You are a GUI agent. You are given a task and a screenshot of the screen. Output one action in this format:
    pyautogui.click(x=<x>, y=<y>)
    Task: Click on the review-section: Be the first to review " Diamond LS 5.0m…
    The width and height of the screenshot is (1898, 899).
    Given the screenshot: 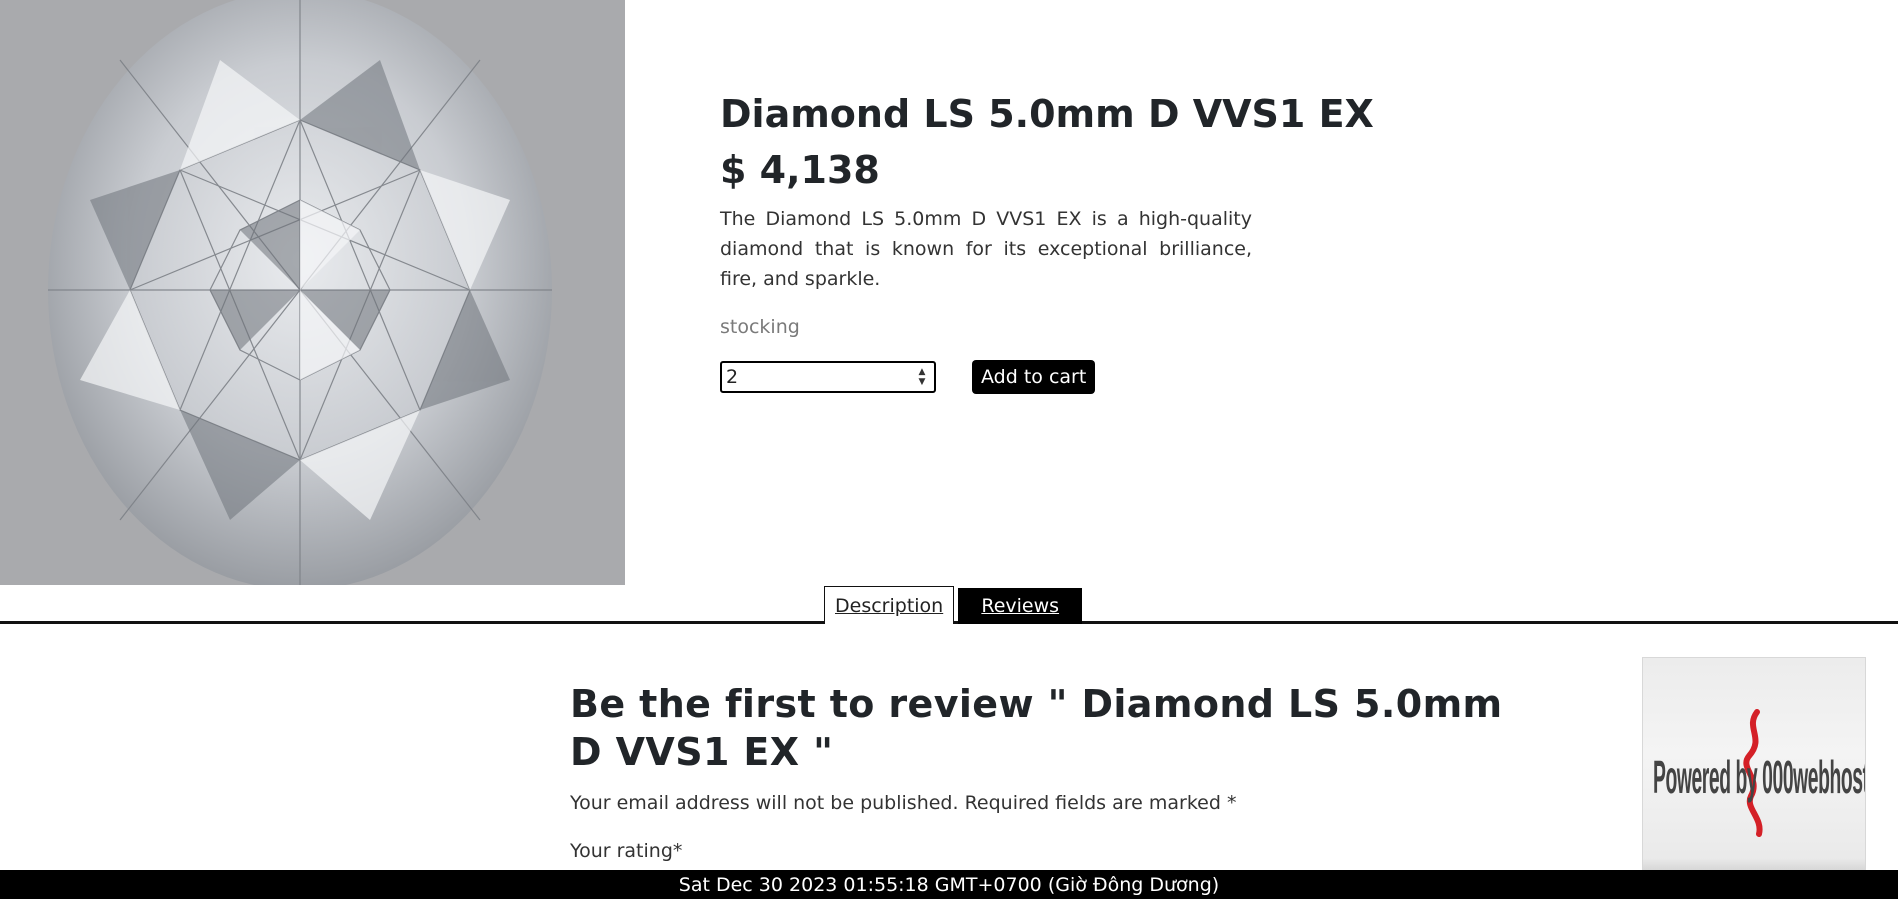 What is the action you would take?
    pyautogui.click(x=1045, y=772)
    